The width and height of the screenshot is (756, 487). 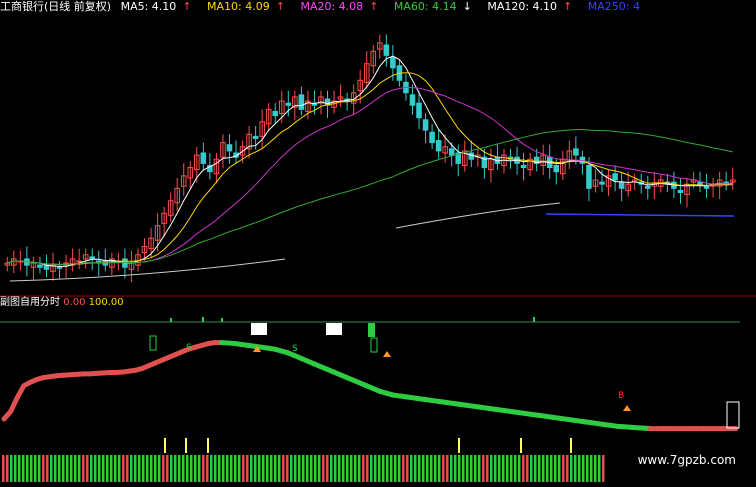 I want to click on signal-box, so click(x=733, y=415).